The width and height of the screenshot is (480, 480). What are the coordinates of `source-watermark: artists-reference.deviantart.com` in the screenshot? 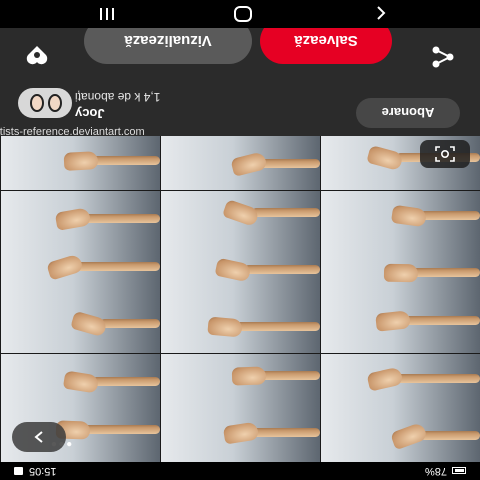 It's located at (72, 132).